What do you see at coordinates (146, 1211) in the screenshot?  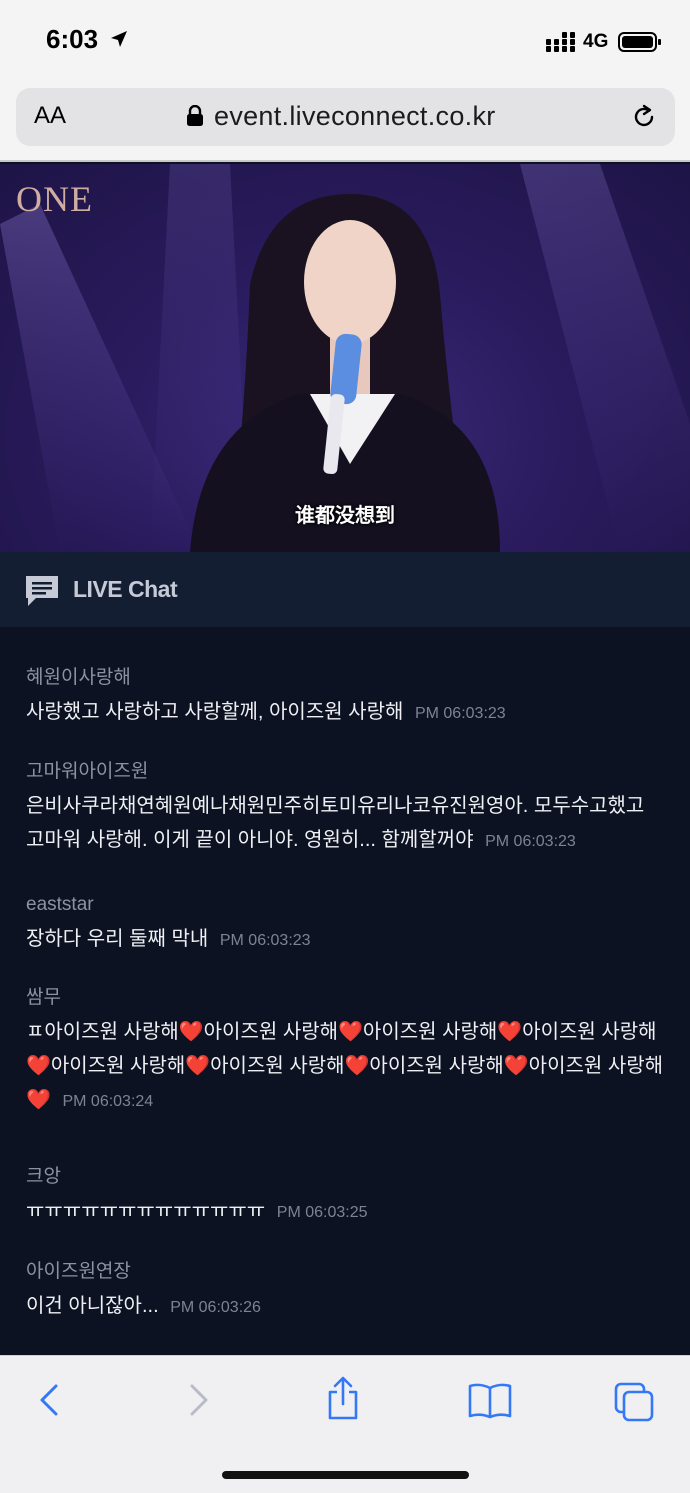 I see `chat-message-text: ㅠㅠㅠㅠㅠㅠㅠㅠㅠㅠㅠㅠㅠ` at bounding box center [146, 1211].